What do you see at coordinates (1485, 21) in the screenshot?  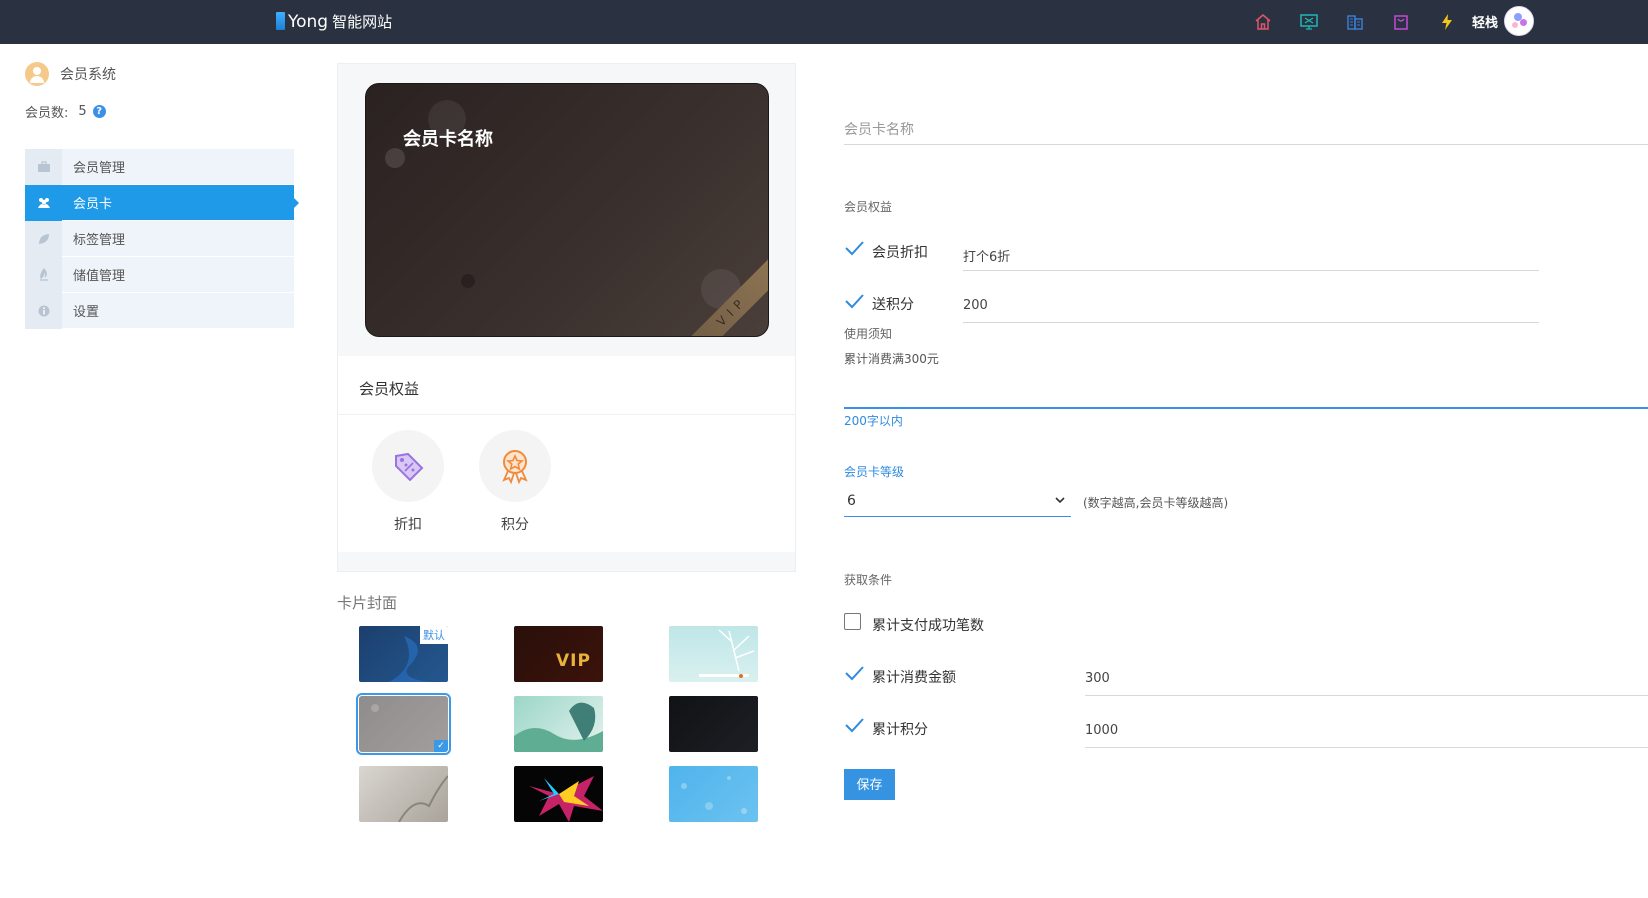 I see `username: 轻栈` at bounding box center [1485, 21].